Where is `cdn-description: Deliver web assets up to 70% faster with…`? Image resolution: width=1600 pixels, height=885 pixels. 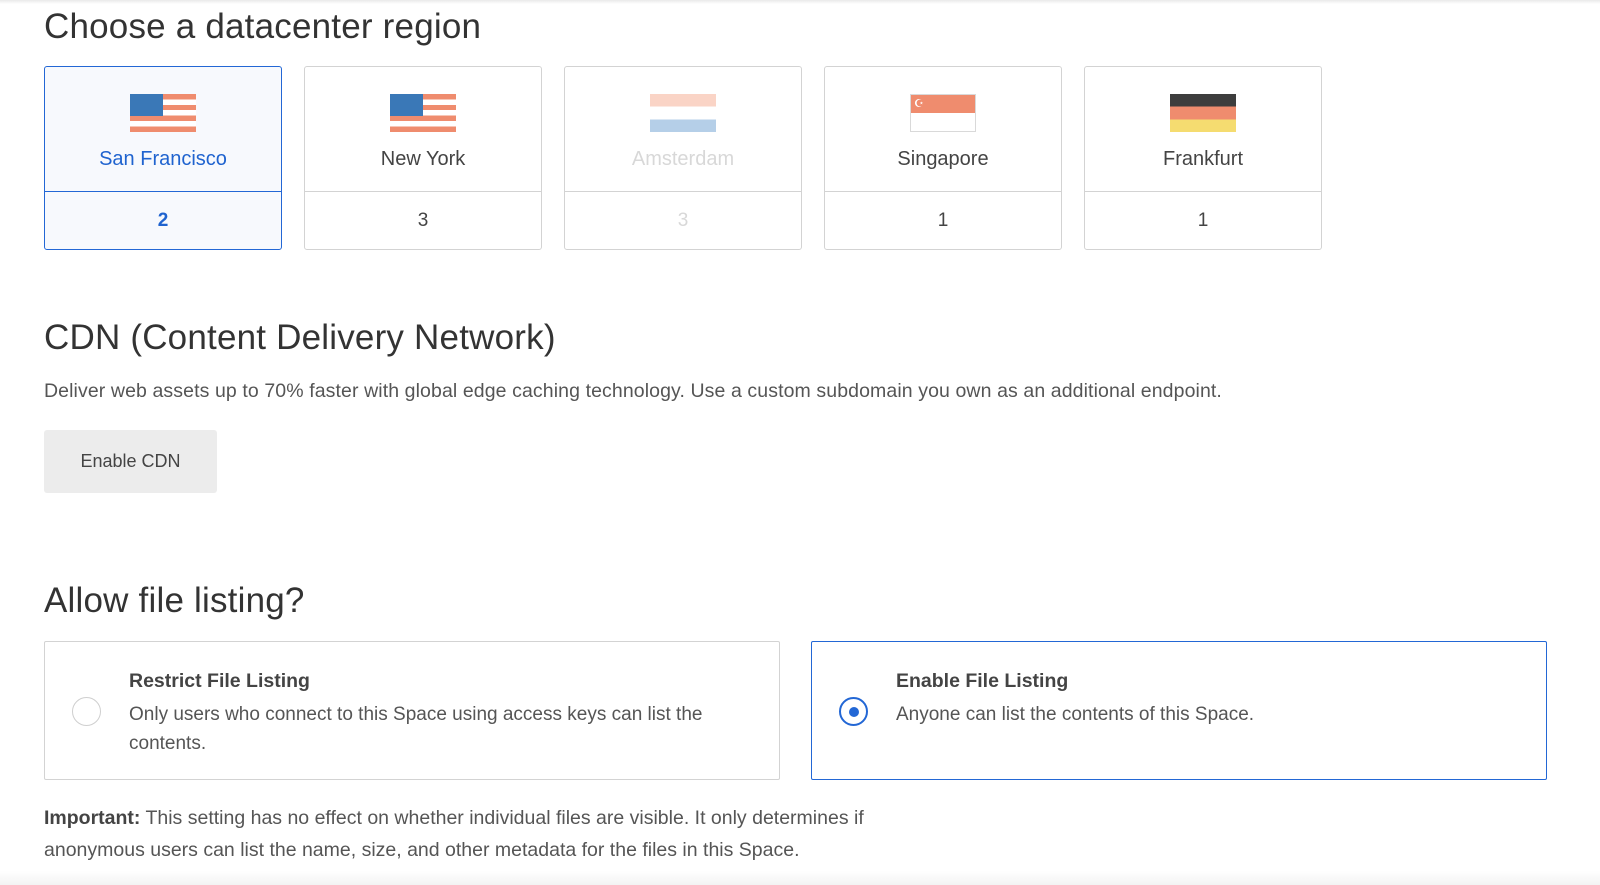
cdn-description: Deliver web assets up to 70% faster with… is located at coordinates (633, 391).